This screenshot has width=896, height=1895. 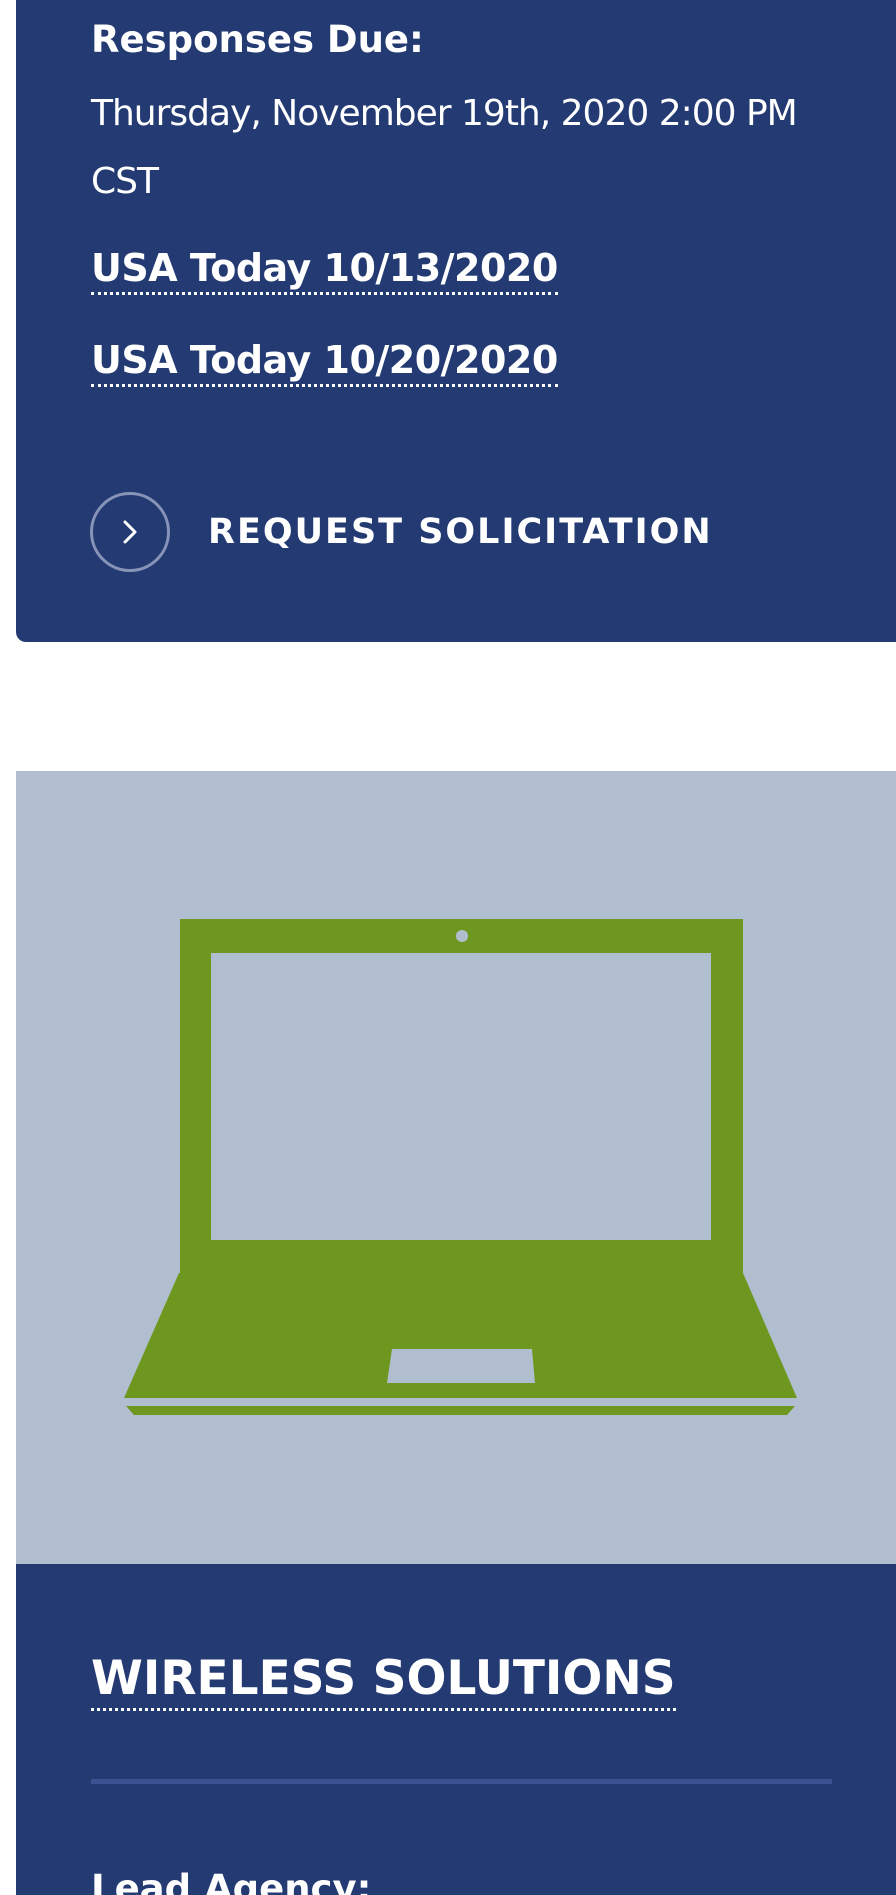 I want to click on request-solicitation-button: REQUEST SOLICITATION, so click(x=401, y=532).